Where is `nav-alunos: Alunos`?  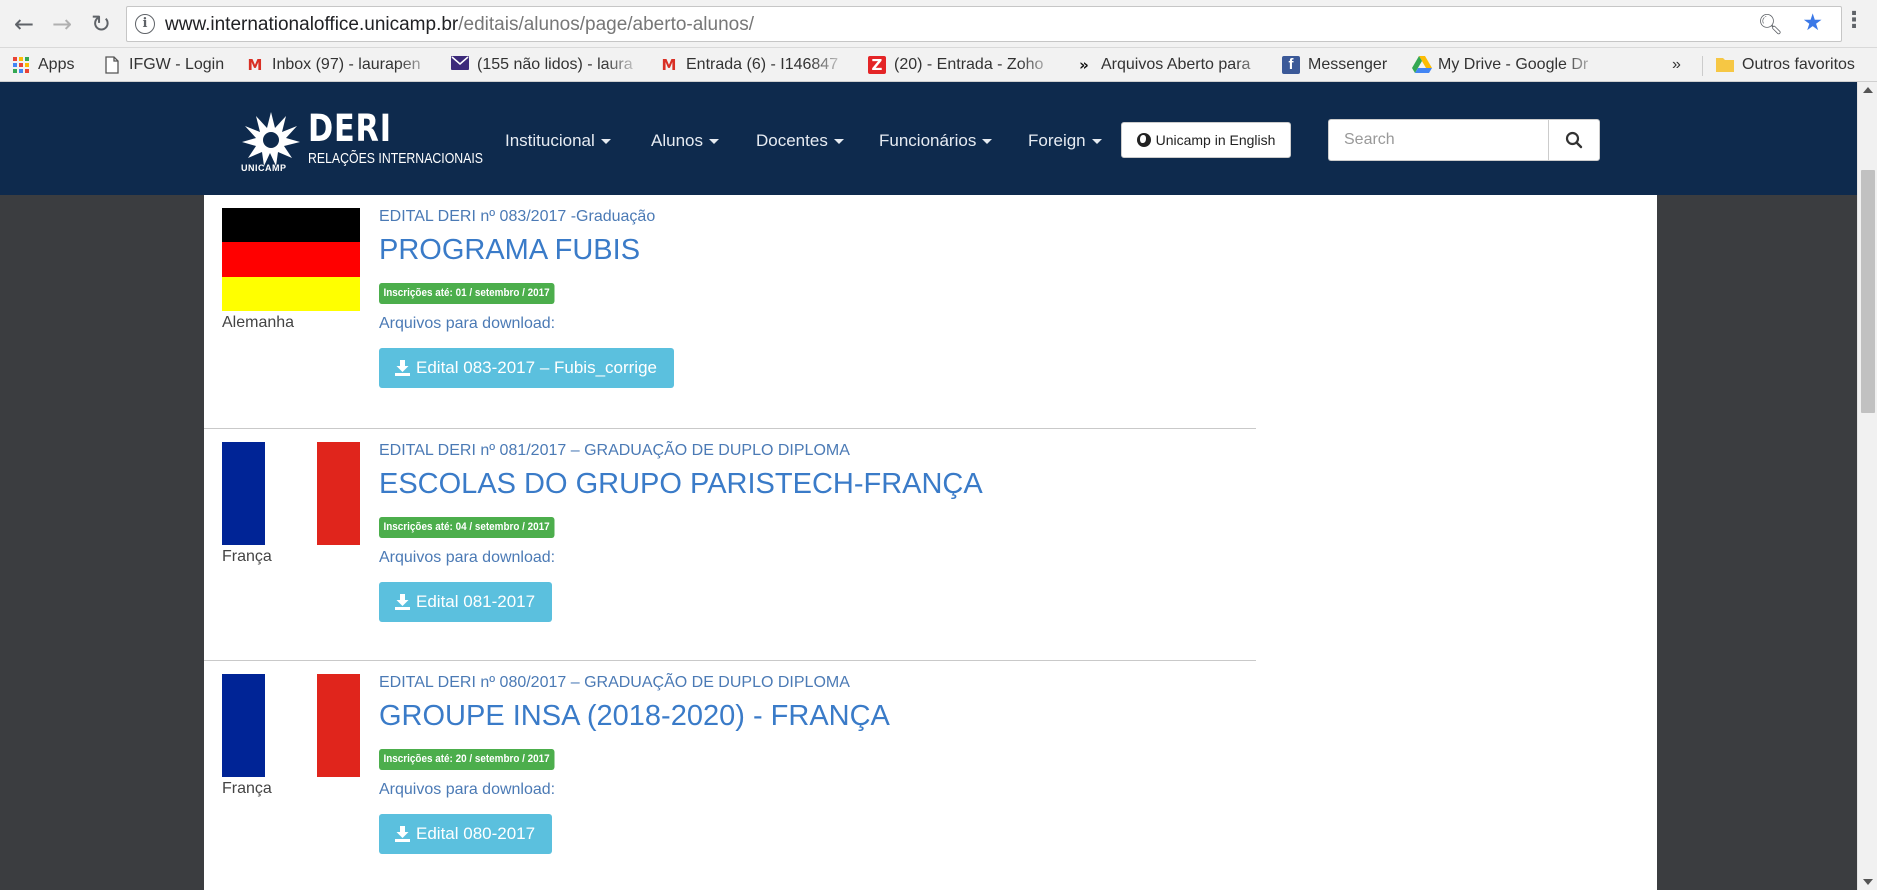 nav-alunos: Alunos is located at coordinates (685, 141).